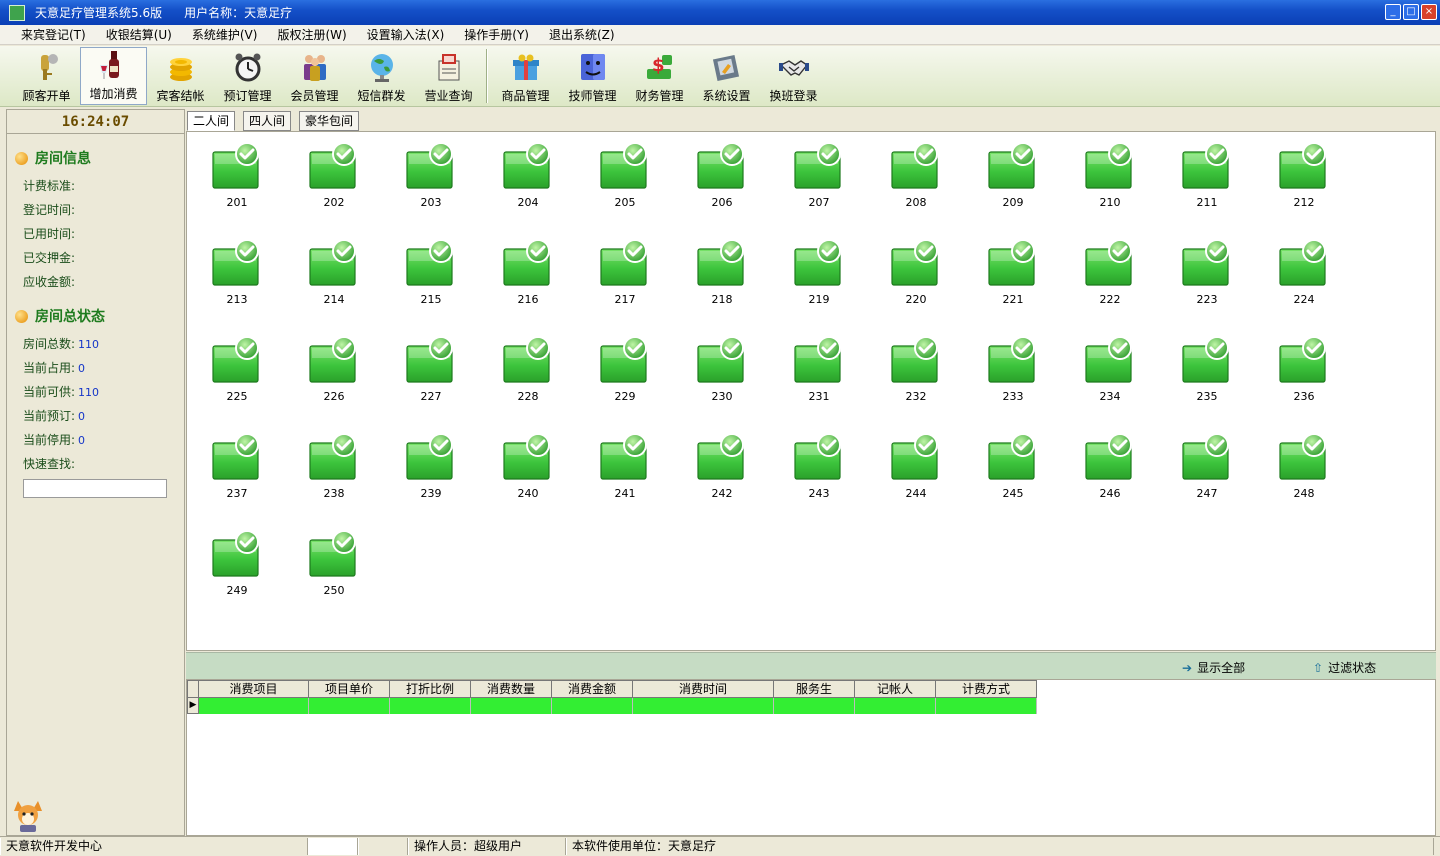 The height and width of the screenshot is (856, 1440). What do you see at coordinates (1100, 177) in the screenshot?
I see `room-tile-210: 210` at bounding box center [1100, 177].